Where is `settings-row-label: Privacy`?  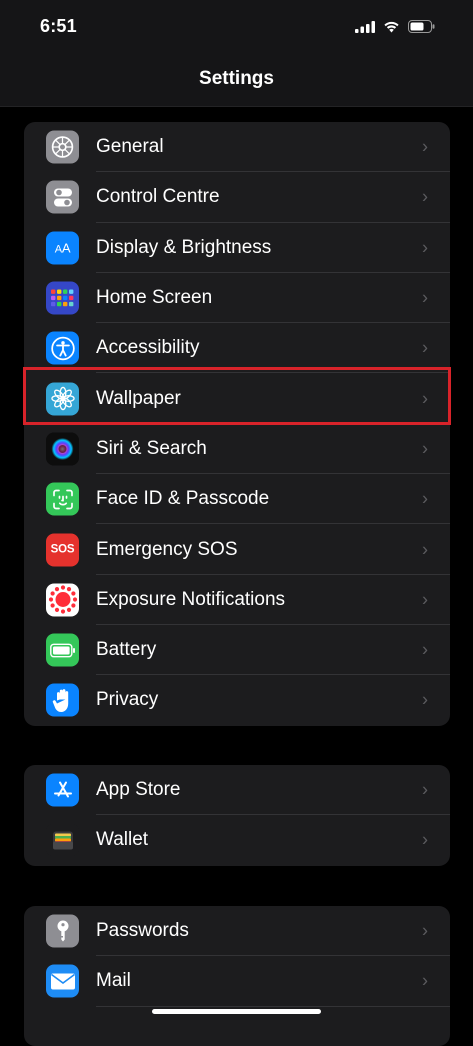
settings-row-label: Privacy is located at coordinates (127, 700).